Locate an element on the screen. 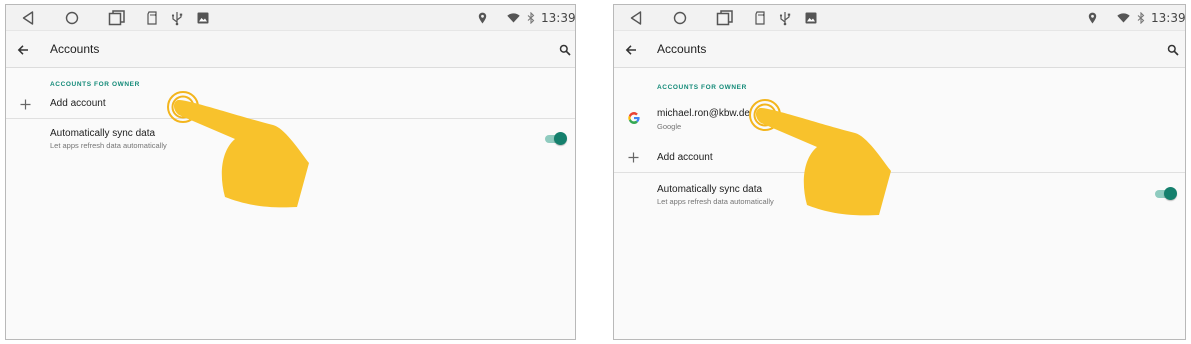 The image size is (1191, 344). sync-subtitle: Let apps refresh data automatically is located at coordinates (108, 145).